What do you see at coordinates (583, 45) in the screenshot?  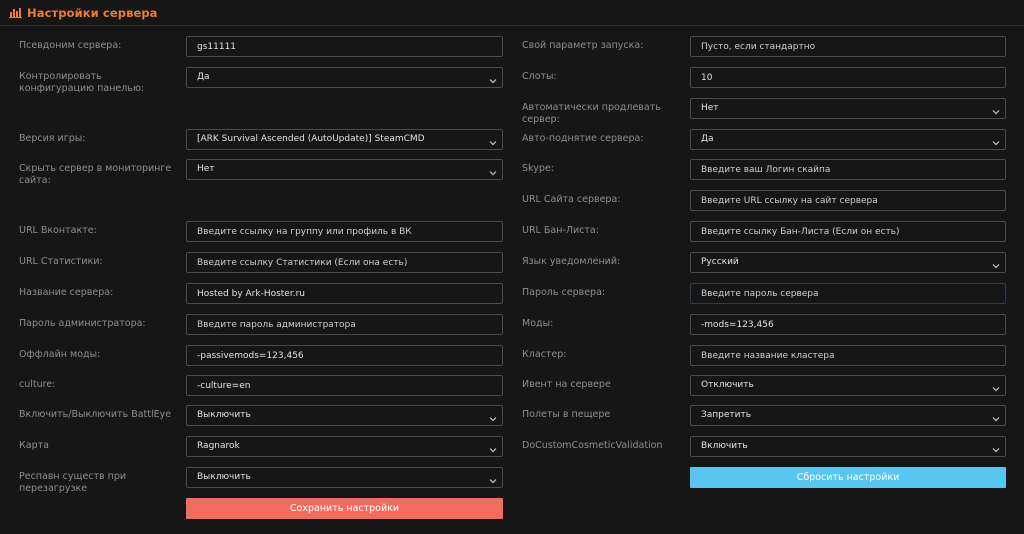 I see `right-label-0: Свой параметр запуска:` at bounding box center [583, 45].